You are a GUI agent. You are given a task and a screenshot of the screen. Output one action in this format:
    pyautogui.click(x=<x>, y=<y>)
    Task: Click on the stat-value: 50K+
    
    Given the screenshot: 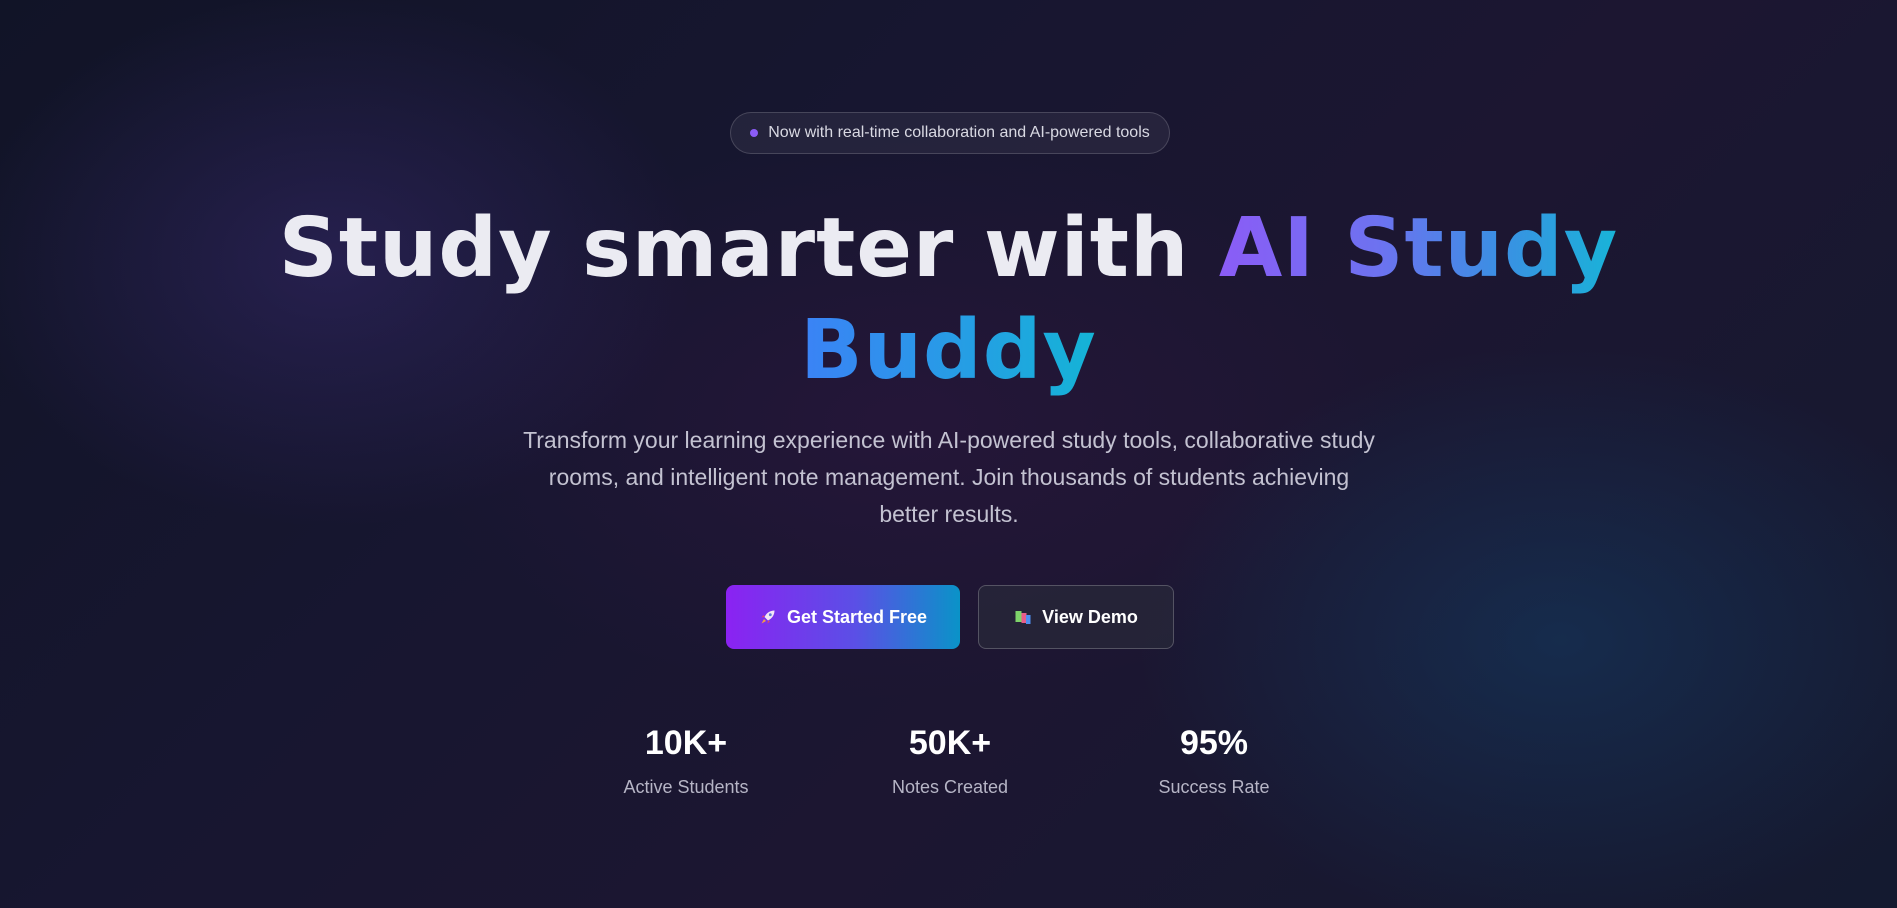 What is the action you would take?
    pyautogui.click(x=950, y=743)
    